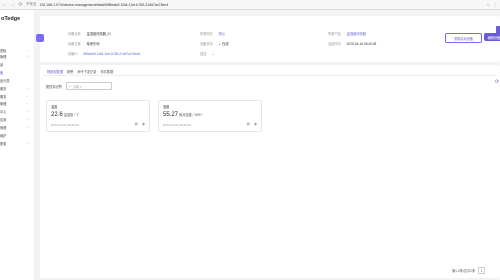 This screenshot has height=280, width=500. I want to click on filter-label: 属性标识符, so click(54, 86).